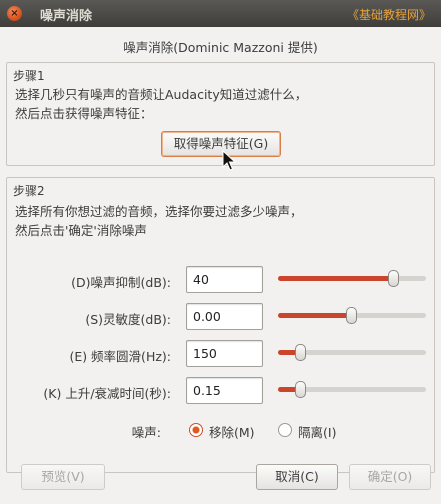 The width and height of the screenshot is (441, 504). Describe the element at coordinates (224, 316) in the screenshot. I see `sensitivity-input` at that location.